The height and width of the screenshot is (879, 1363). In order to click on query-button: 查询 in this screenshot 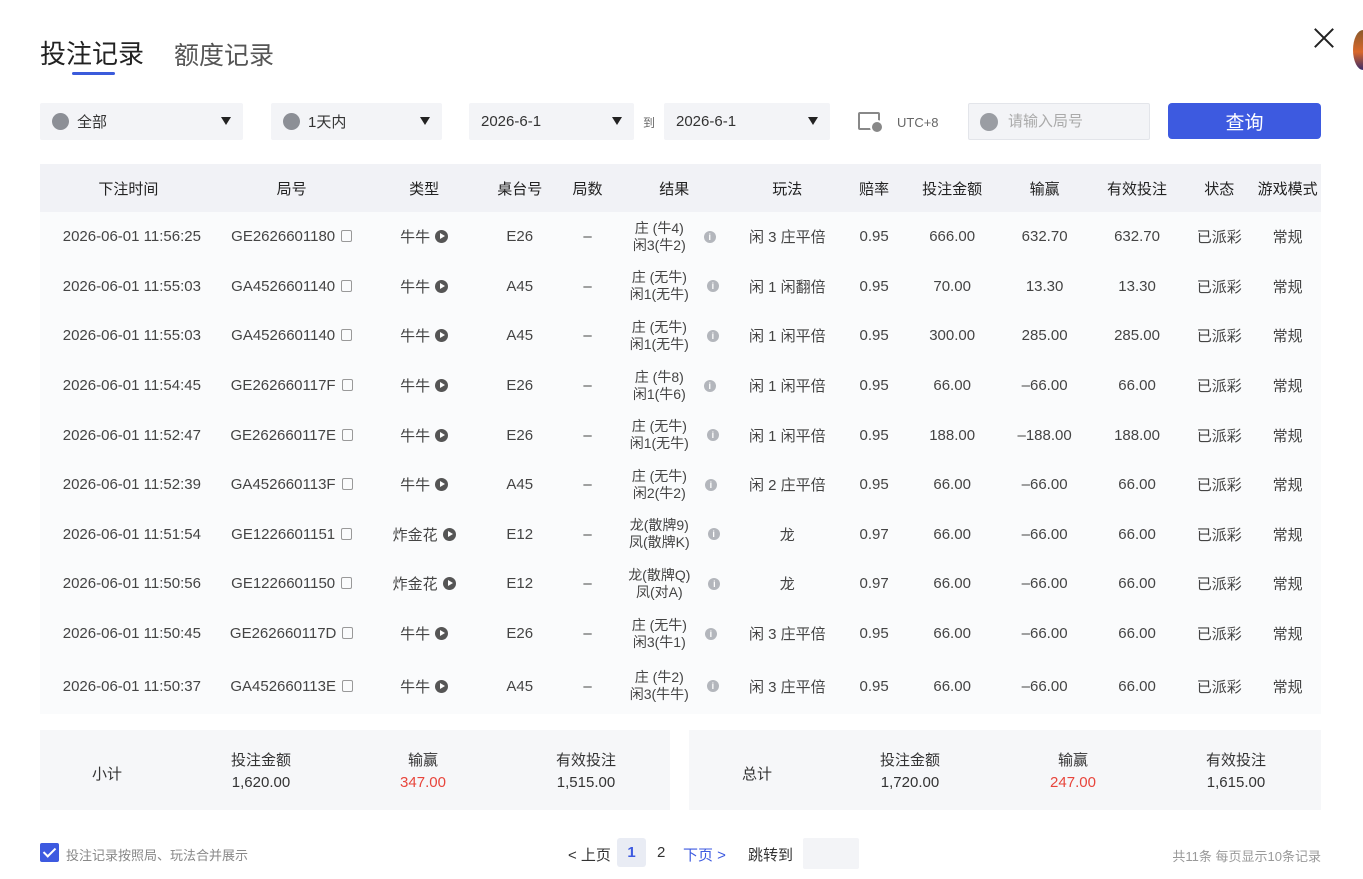, I will do `click(1244, 121)`.